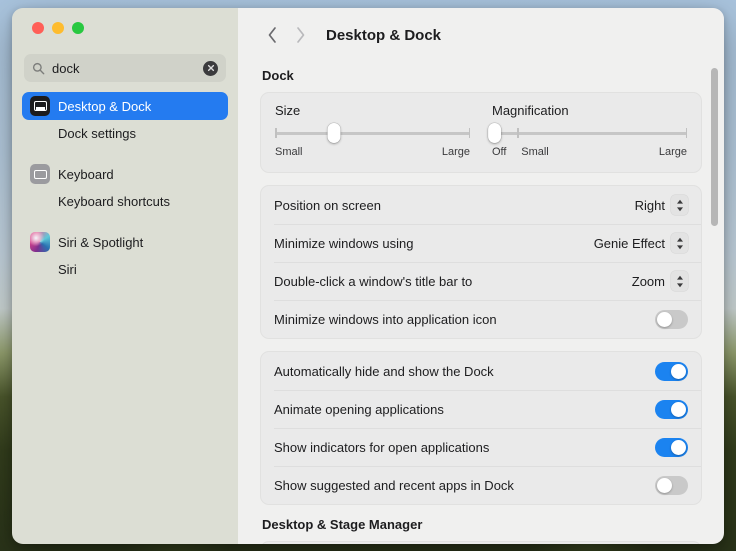 This screenshot has height=551, width=736. What do you see at coordinates (535, 152) in the screenshot?
I see `magnification-slider-mid-label: Small` at bounding box center [535, 152].